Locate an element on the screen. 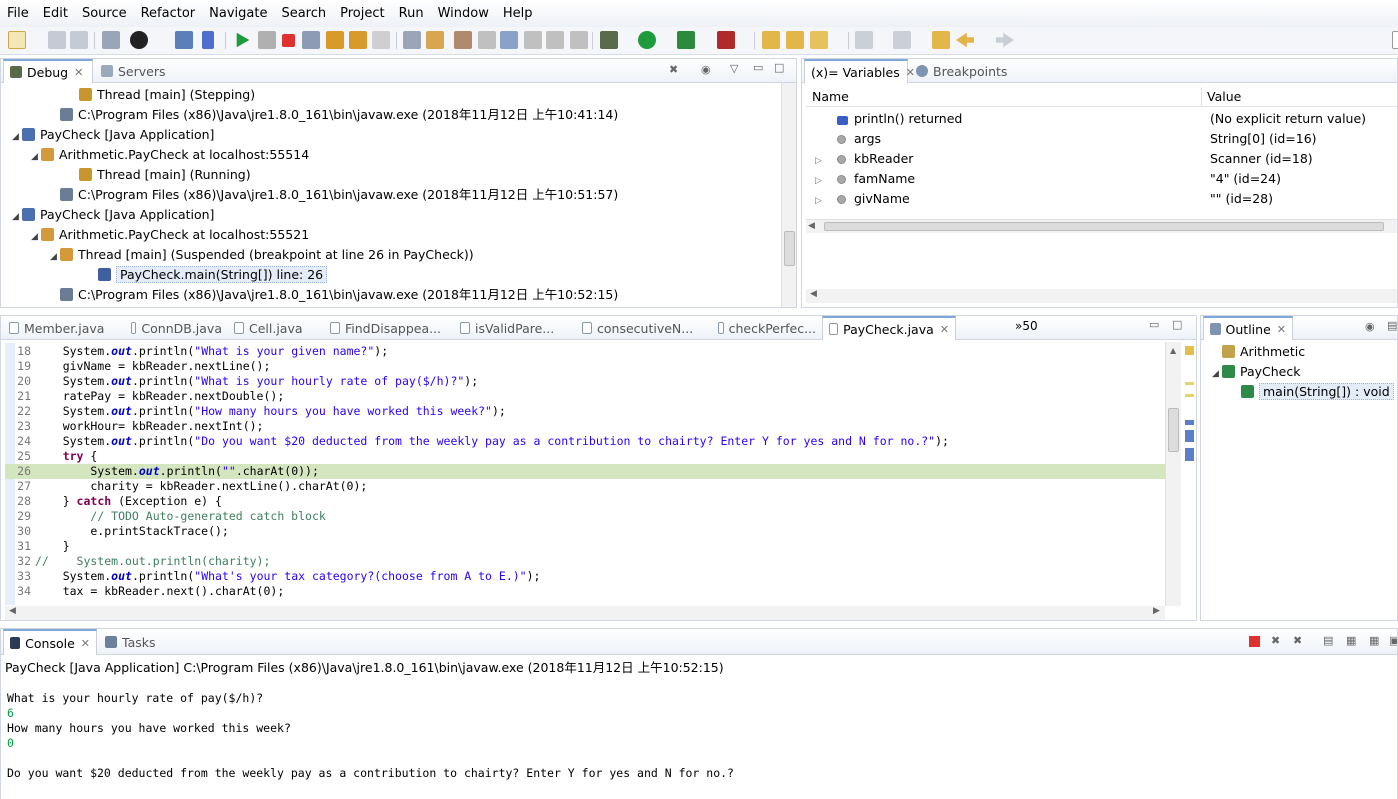 Image resolution: width=1398 pixels, height=799 pixels. column-divider is located at coordinates (1201, 97).